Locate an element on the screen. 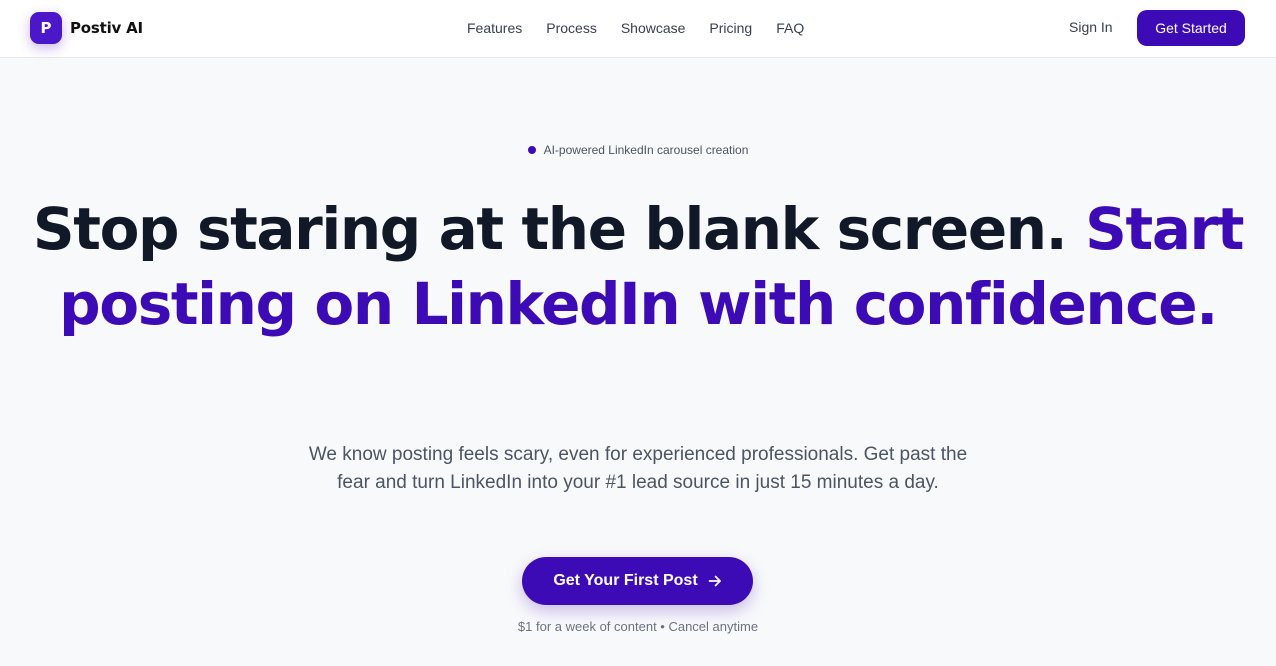 This screenshot has height=666, width=1276. hero-badge: AI-powered LinkedIn carousel creation is located at coordinates (638, 150).